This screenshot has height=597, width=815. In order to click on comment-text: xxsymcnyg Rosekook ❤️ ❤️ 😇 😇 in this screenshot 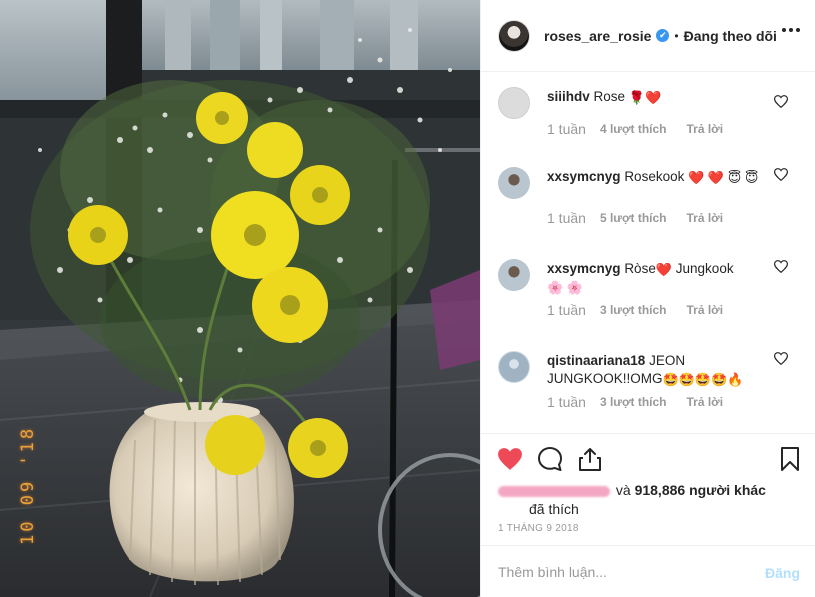, I will do `click(654, 177)`.